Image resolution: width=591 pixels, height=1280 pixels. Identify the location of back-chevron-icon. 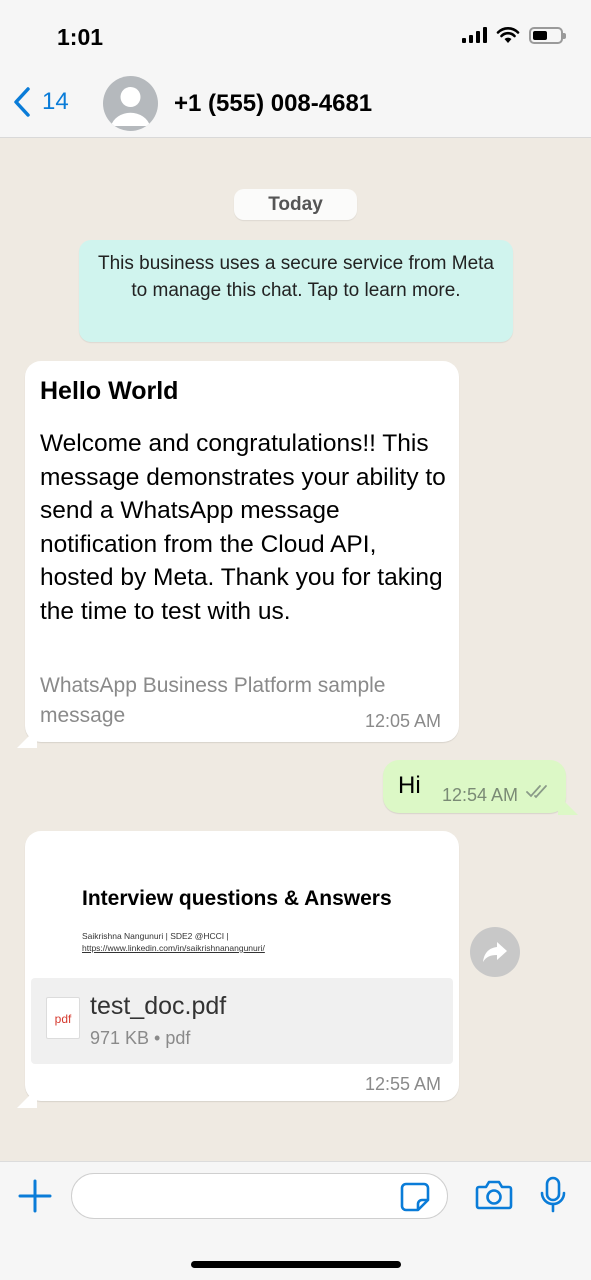
(22, 102).